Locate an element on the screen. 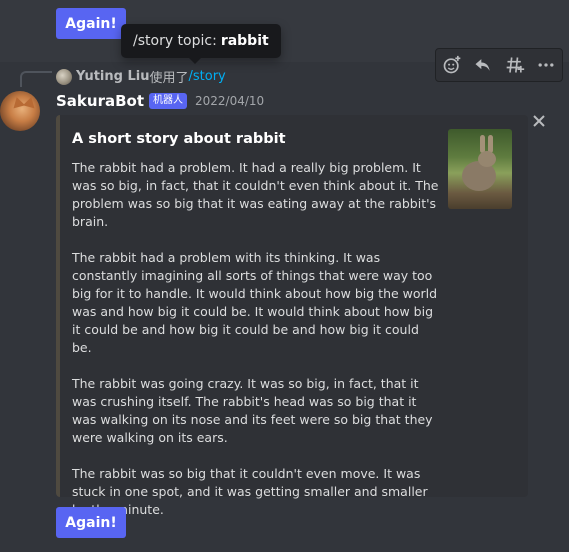  embed-title: A short story about rabbit is located at coordinates (179, 139).